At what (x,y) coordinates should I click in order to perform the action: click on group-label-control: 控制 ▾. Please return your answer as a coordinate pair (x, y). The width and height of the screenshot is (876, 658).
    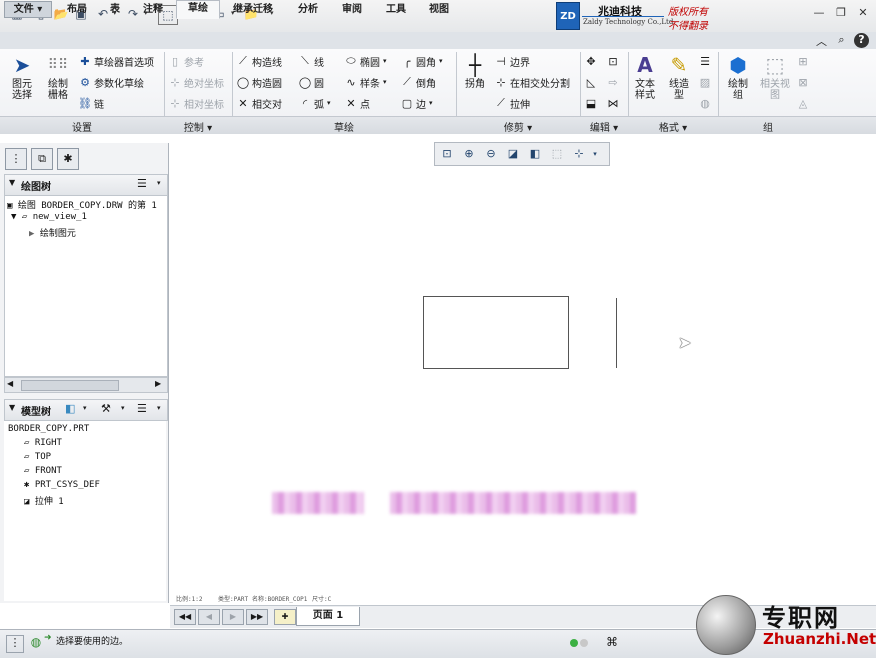
    Looking at the image, I should click on (198, 126).